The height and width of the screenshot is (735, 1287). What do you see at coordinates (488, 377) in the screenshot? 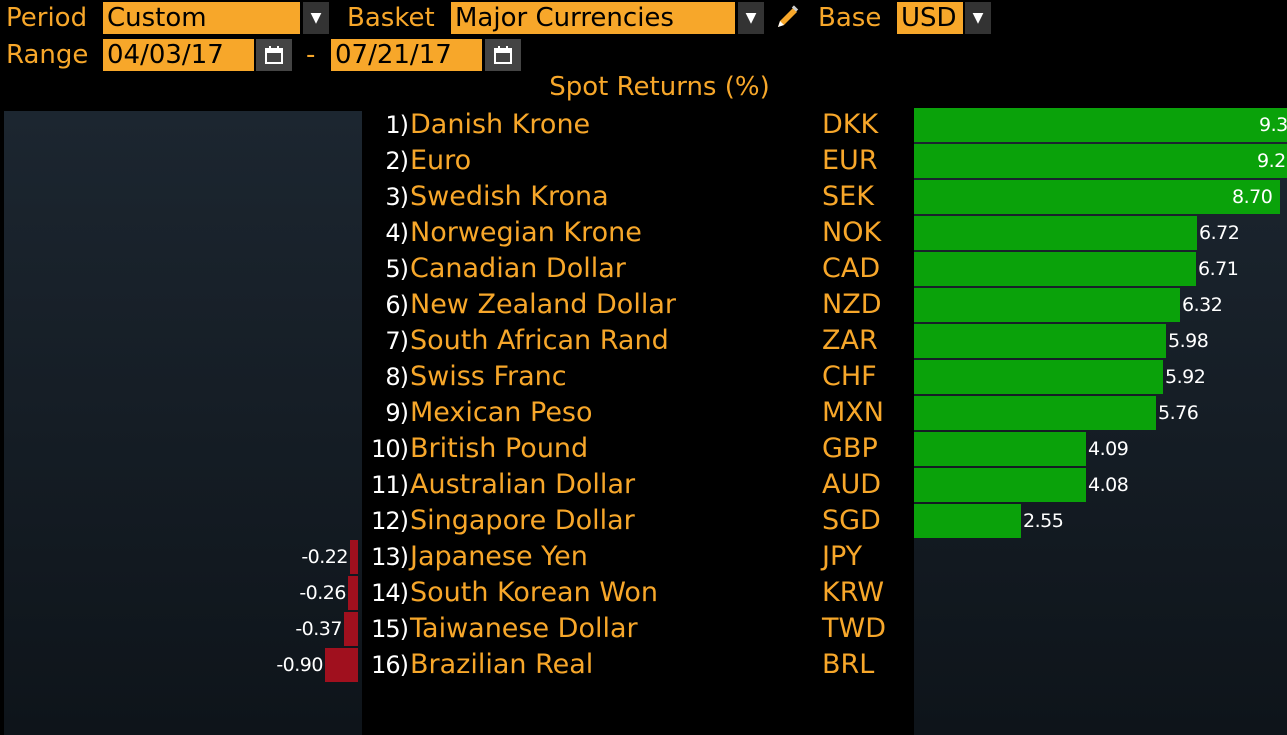
I see `currency-name: Swiss Franc` at bounding box center [488, 377].